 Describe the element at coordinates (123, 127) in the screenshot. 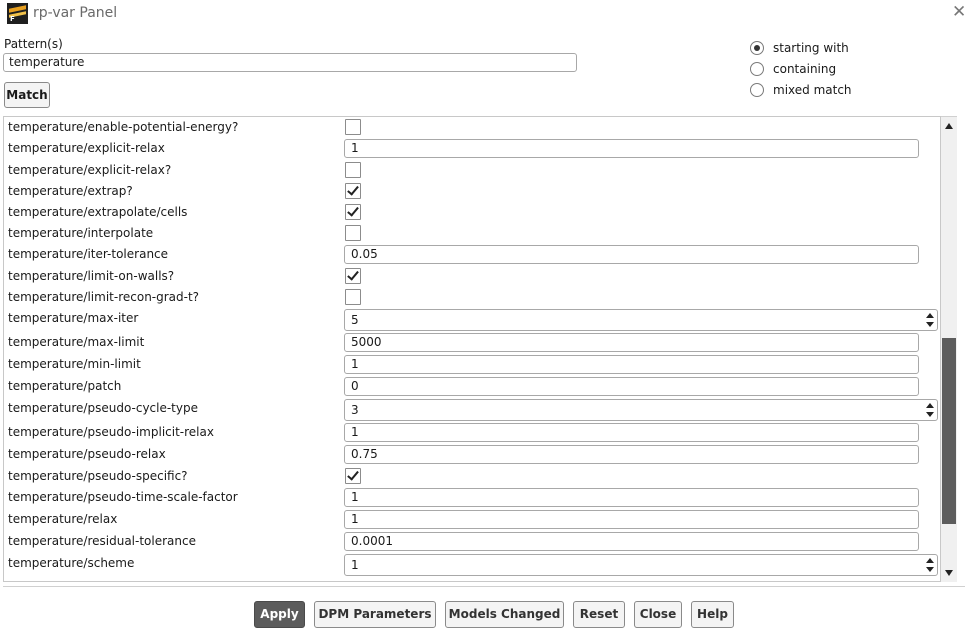

I see `variable-name: temperature/enable-potential-energy?` at that location.